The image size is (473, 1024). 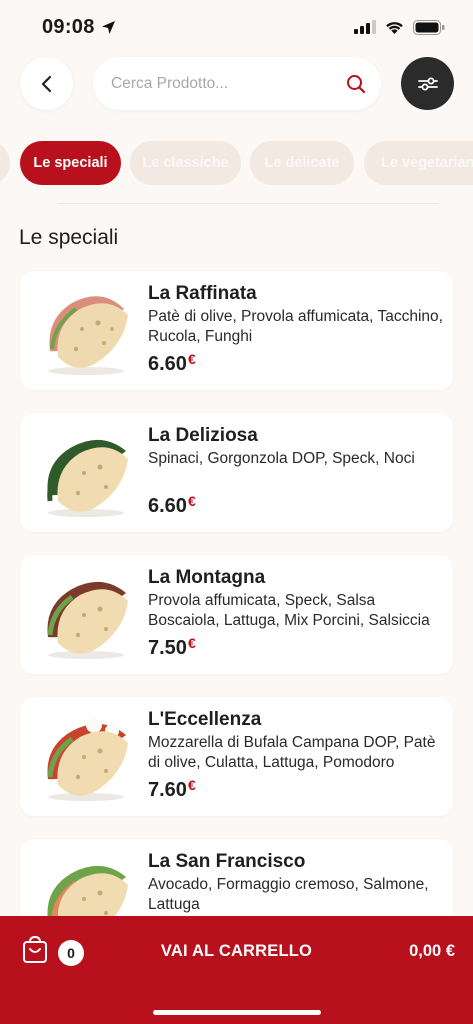 What do you see at coordinates (236, 951) in the screenshot?
I see `go-to-cart-button: VAI AL CARRELLO` at bounding box center [236, 951].